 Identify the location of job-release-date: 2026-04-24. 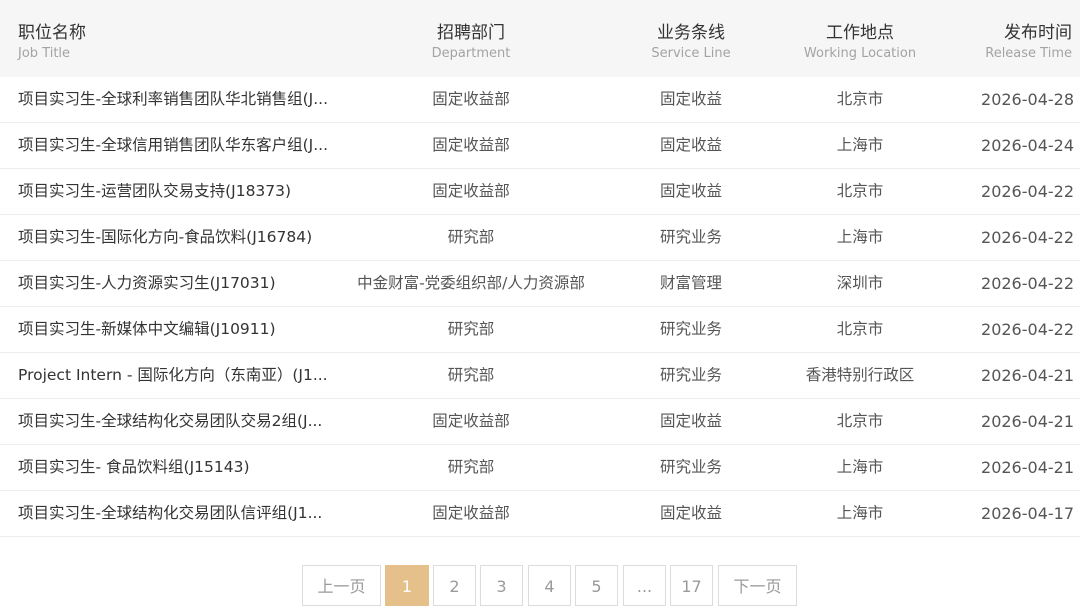
(1027, 145).